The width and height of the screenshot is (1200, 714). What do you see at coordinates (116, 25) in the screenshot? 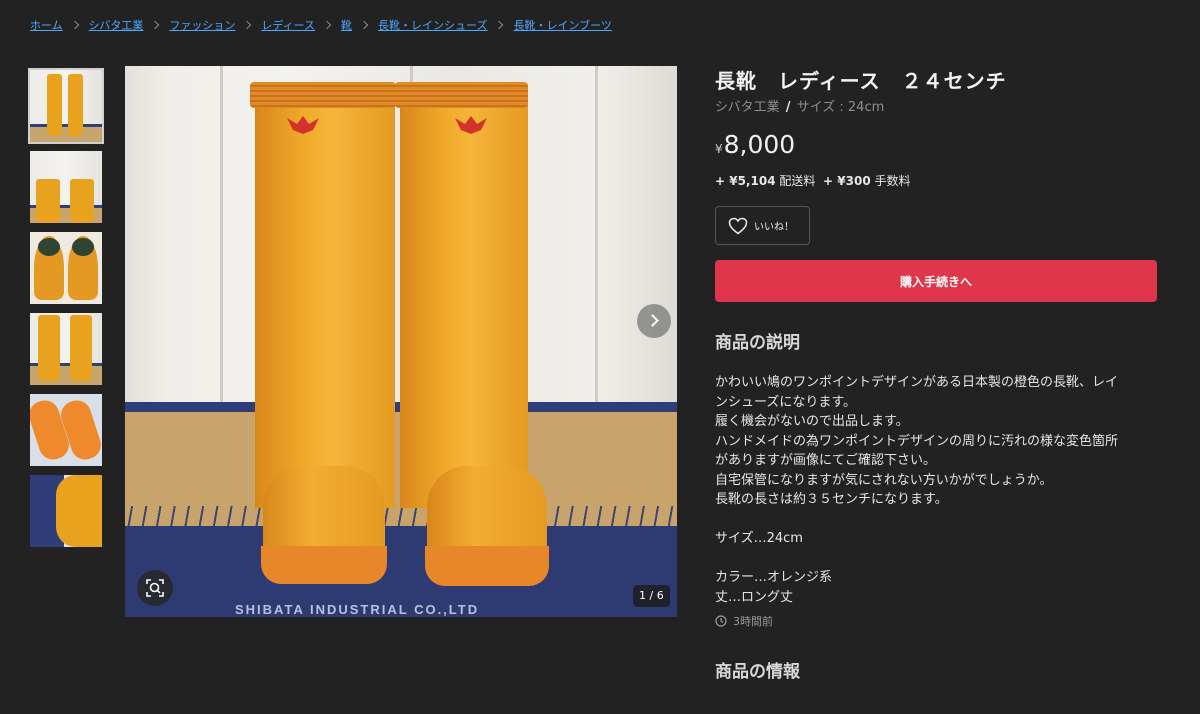
I see `breadcrumb-brand: シバタ工業` at bounding box center [116, 25].